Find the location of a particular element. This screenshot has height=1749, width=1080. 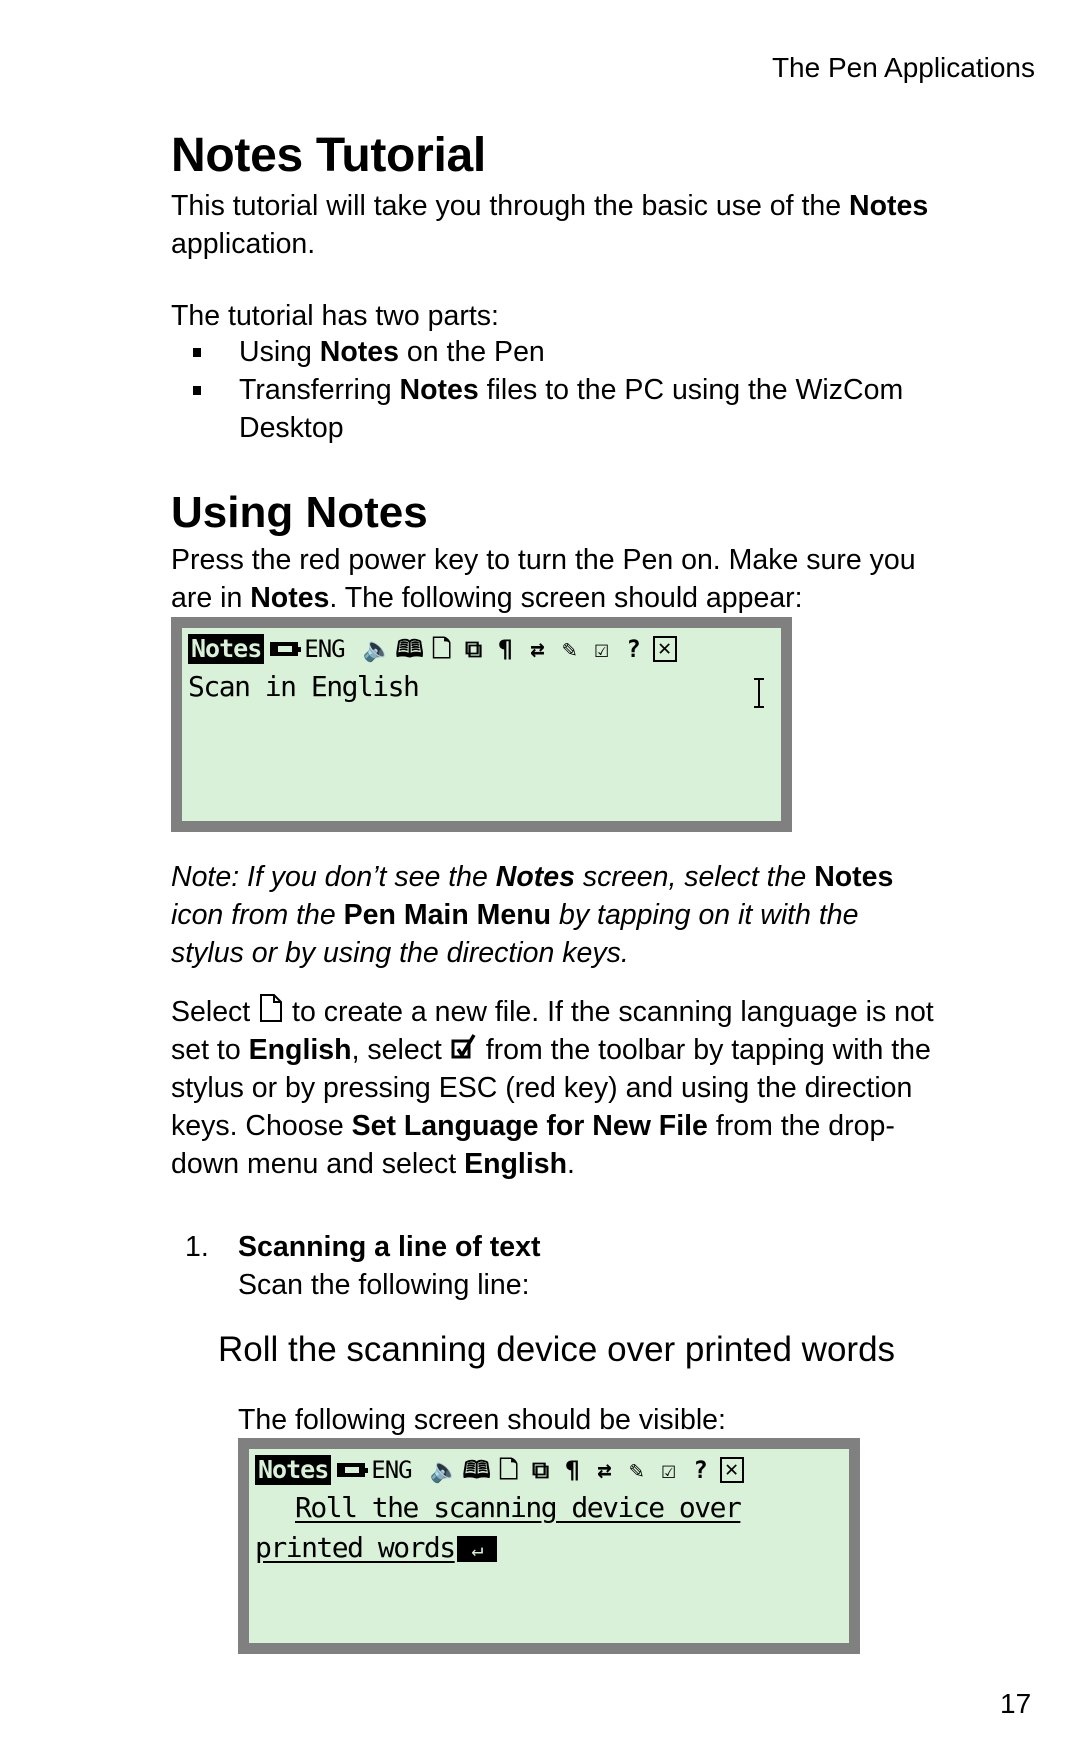

step-instruction: Scan the following line: is located at coordinates (384, 1285).